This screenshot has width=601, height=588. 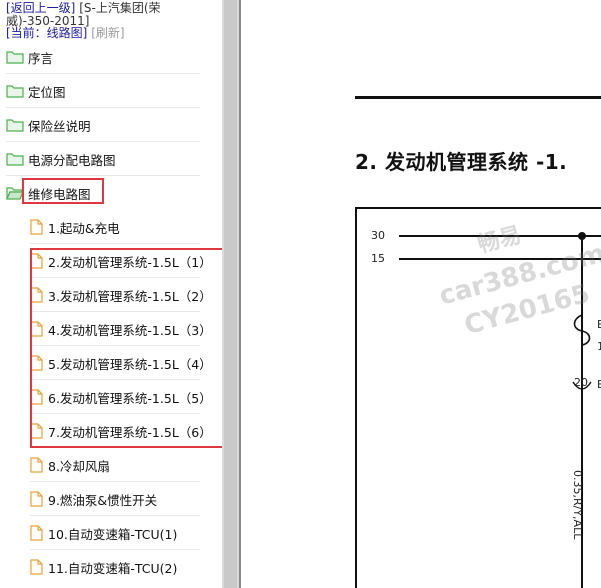 I want to click on tree-doc-10: 10.自动变速箱-TCU(1), so click(x=103, y=533).